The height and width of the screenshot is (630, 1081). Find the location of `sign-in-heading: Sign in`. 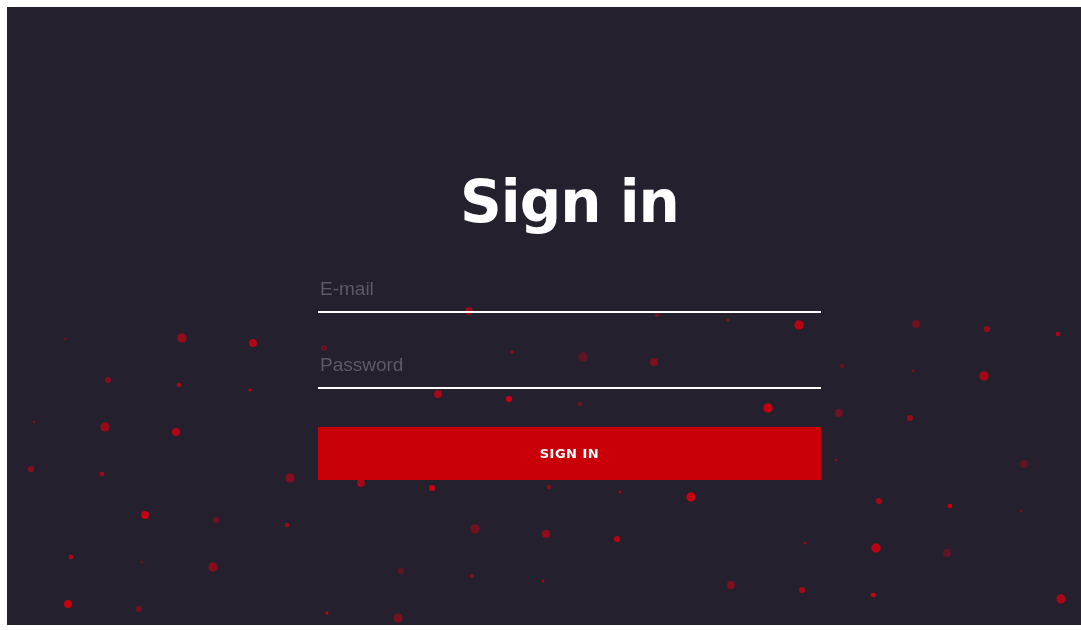

sign-in-heading: Sign in is located at coordinates (569, 202).